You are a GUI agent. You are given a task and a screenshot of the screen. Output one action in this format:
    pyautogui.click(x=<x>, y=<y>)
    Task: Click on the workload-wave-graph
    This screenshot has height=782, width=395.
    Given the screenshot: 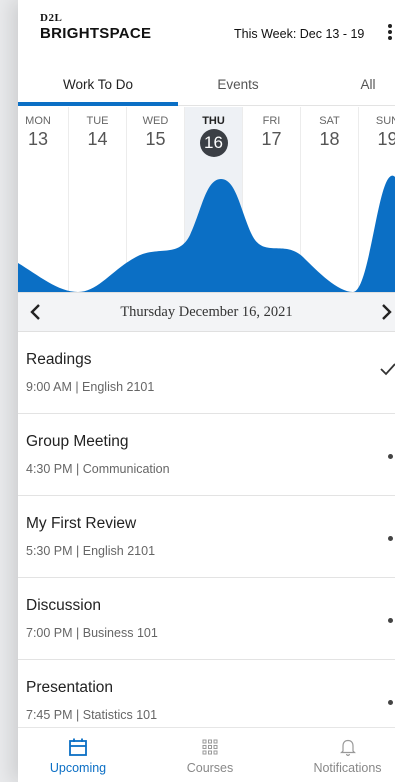 What is the action you would take?
    pyautogui.click(x=206, y=233)
    